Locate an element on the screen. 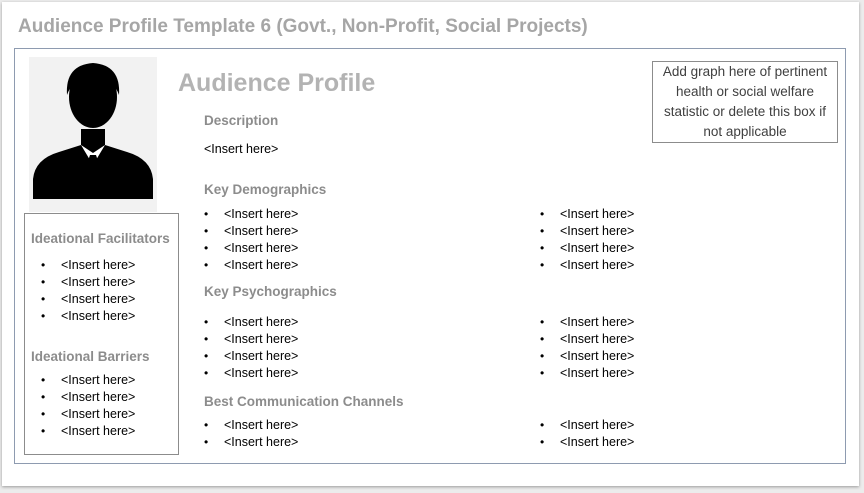 The image size is (864, 493). channels-list-right: <Insert here> <Insert here> is located at coordinates (587, 434).